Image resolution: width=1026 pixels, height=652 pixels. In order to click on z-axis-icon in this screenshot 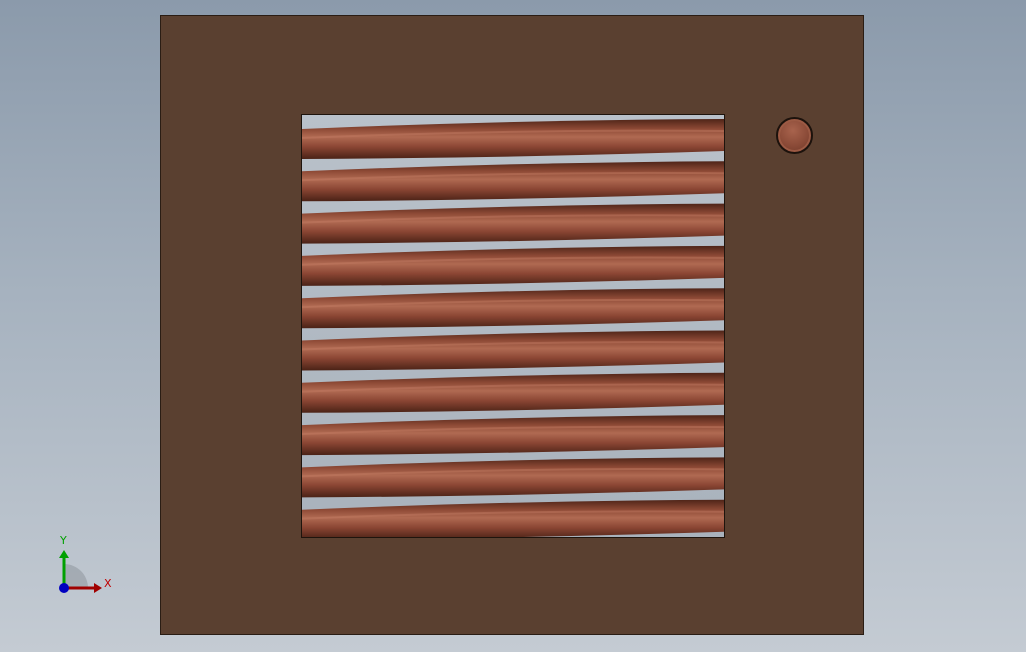, I will do `click(64, 588)`.